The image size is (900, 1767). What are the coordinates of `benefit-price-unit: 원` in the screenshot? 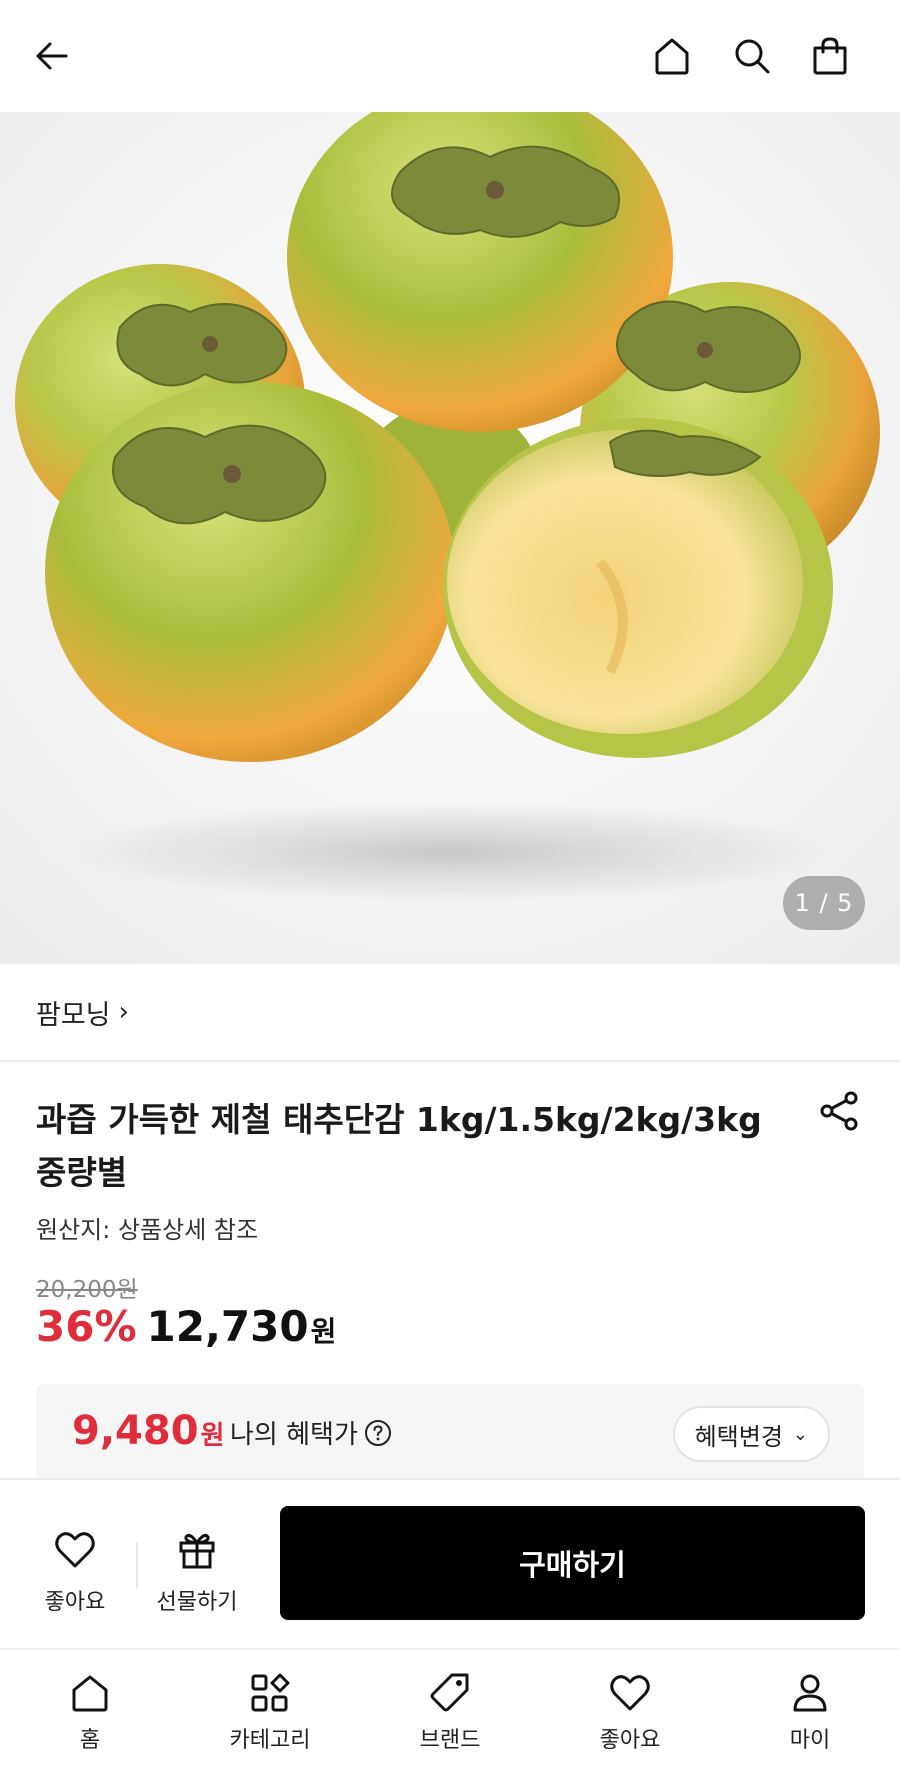 It's located at (212, 1436).